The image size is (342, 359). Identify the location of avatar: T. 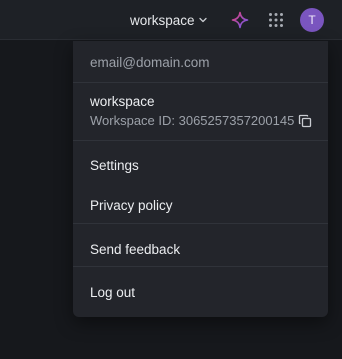
(312, 20).